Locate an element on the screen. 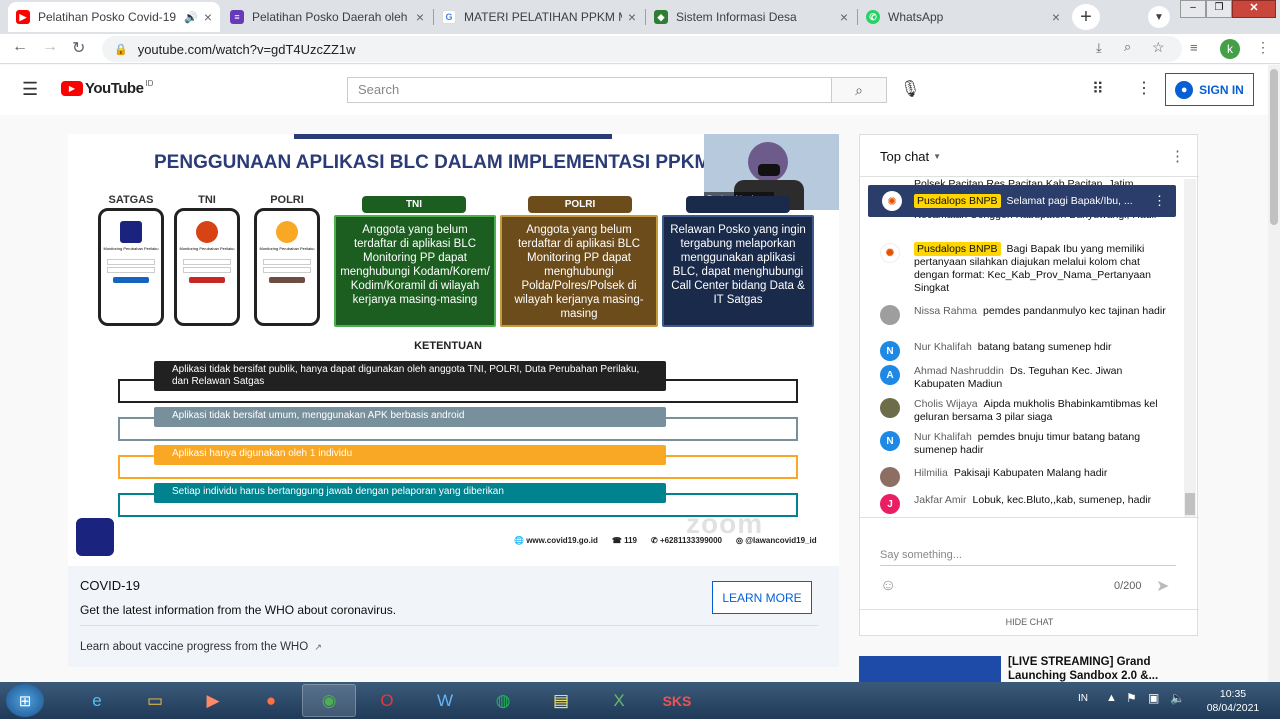 The height and width of the screenshot is (719, 1280). forward-icon: → is located at coordinates (50, 47).